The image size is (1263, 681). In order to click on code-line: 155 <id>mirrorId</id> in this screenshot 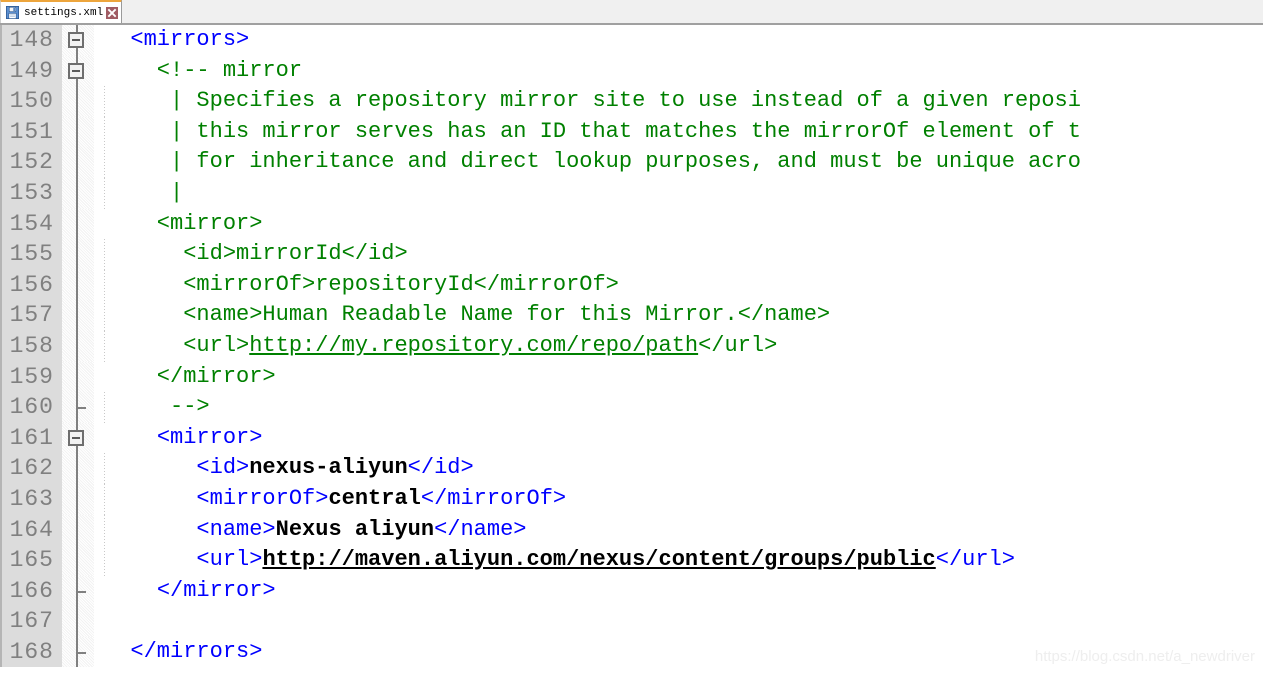, I will do `click(631, 254)`.